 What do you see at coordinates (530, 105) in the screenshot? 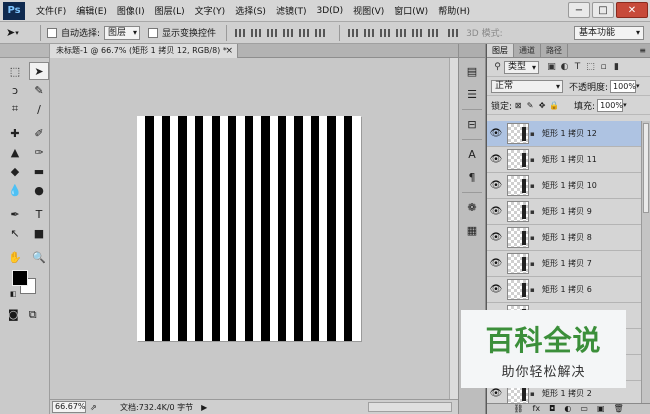
I see `lock-pixels-icon: ✎` at bounding box center [530, 105].